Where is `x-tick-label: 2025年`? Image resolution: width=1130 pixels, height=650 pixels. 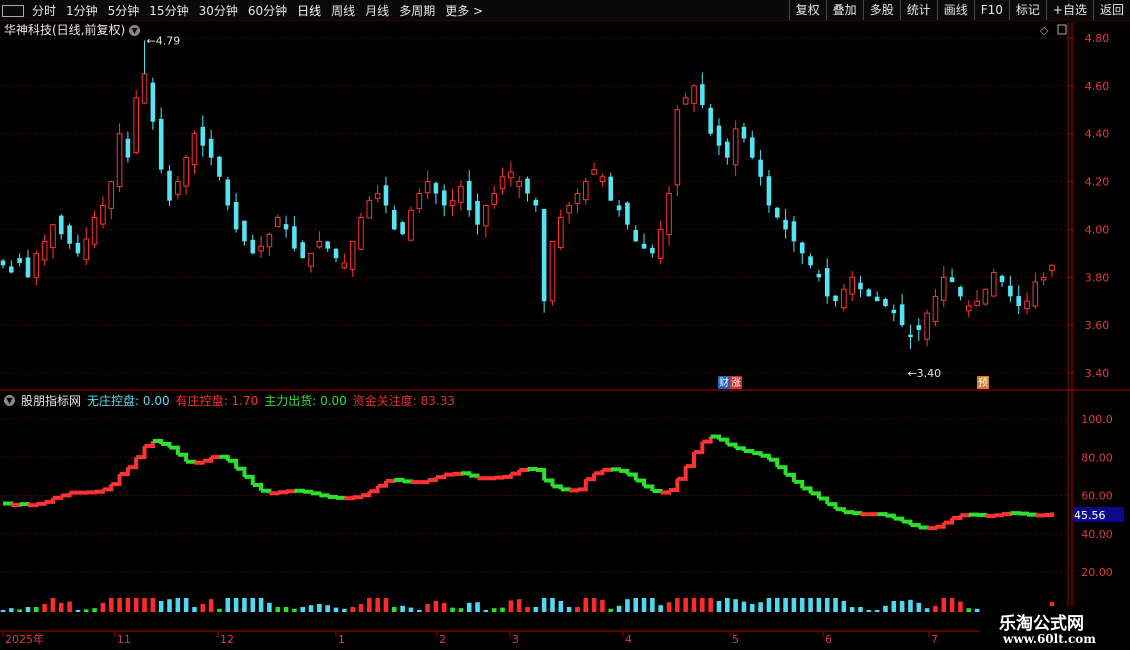 x-tick-label: 2025年 is located at coordinates (24, 639).